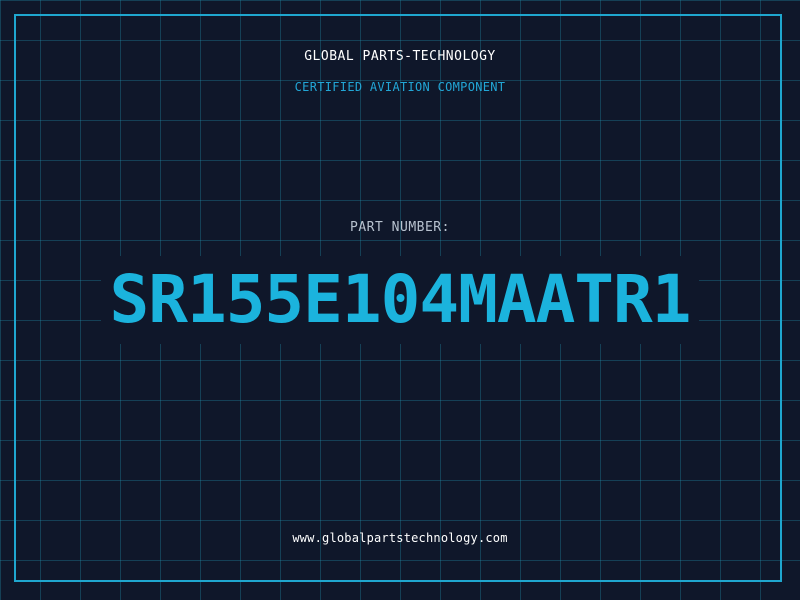  Describe the element at coordinates (400, 227) in the screenshot. I see `part-number-label: PART NUMBER:` at that location.